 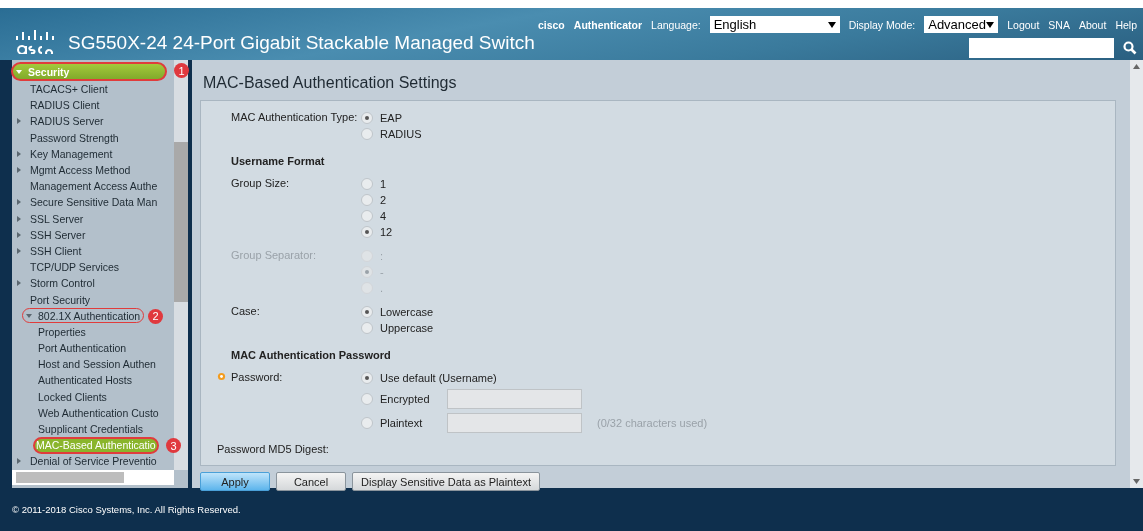 I want to click on sidebar-item: Denial of Service Preventio, so click(x=93, y=461).